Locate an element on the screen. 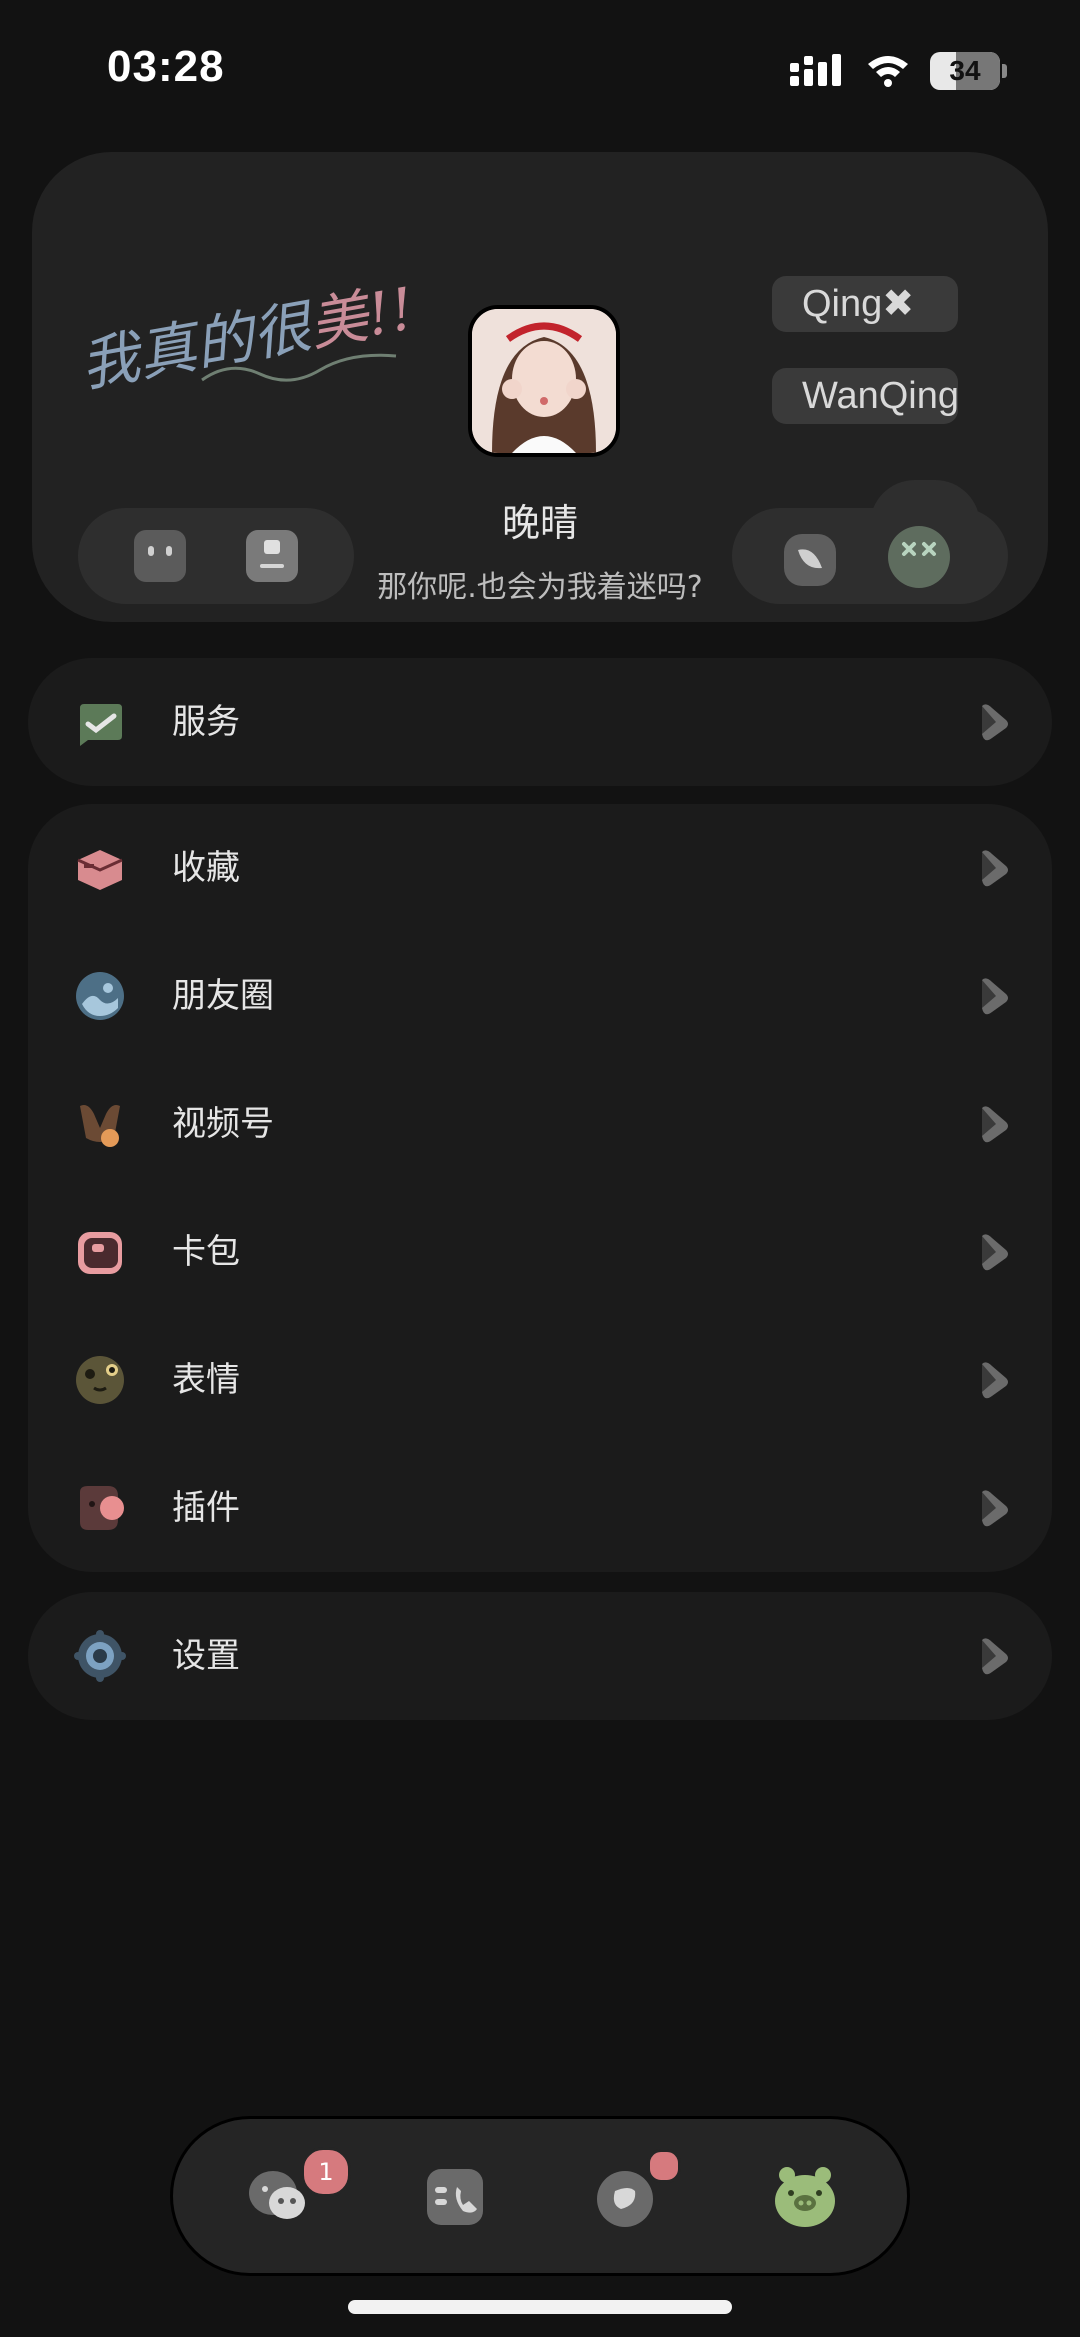 This screenshot has height=2337, width=1080. menu-item-wallet: 卡包 is located at coordinates (540, 1252).